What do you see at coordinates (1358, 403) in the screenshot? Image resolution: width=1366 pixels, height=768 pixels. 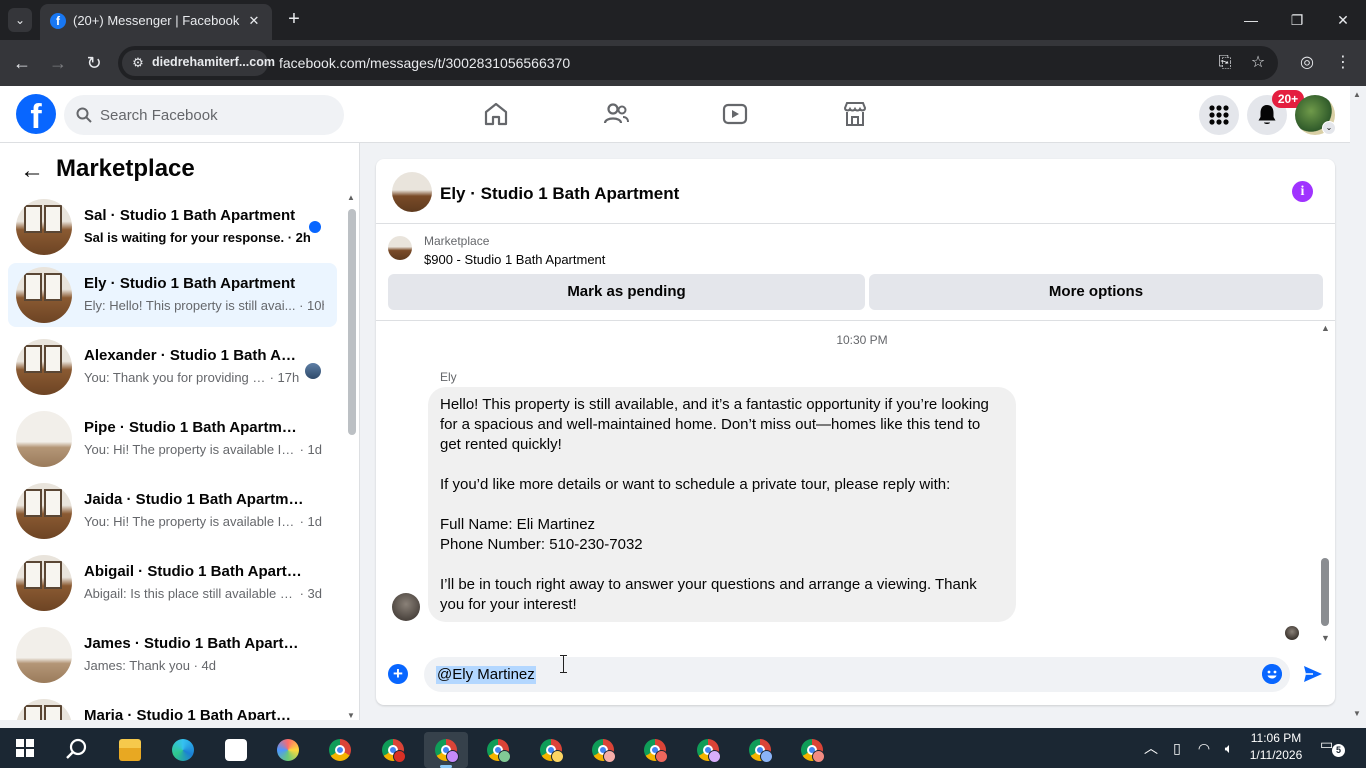 I see `page-scrollbar: ▲ ▼` at bounding box center [1358, 403].